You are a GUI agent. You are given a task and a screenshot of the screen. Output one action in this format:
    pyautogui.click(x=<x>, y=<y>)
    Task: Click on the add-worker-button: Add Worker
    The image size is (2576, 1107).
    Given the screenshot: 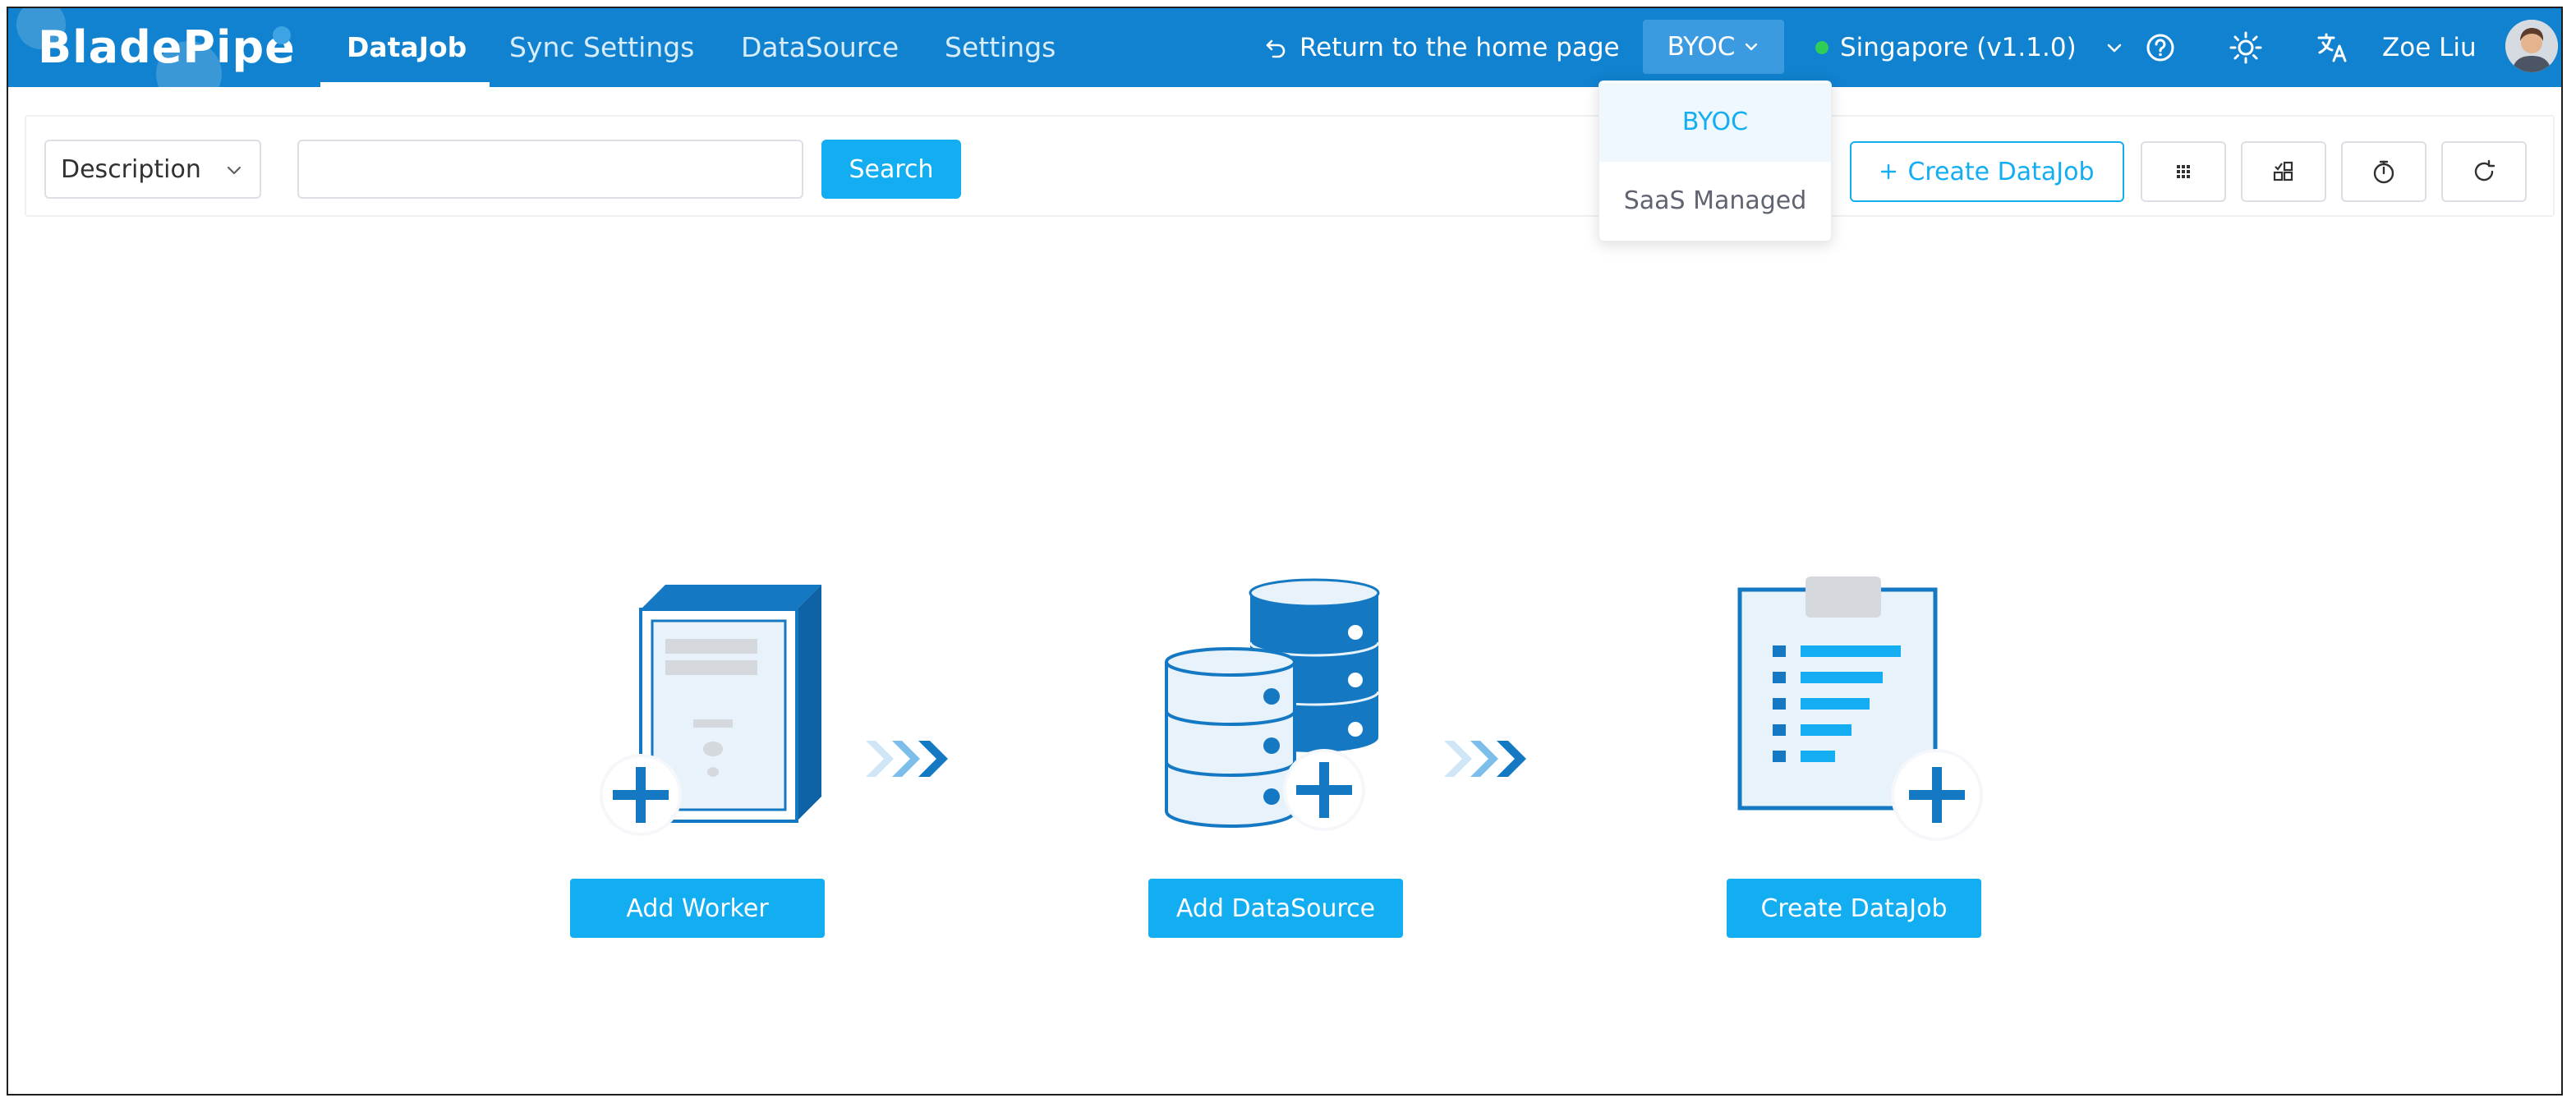 What is the action you would take?
    pyautogui.click(x=697, y=908)
    